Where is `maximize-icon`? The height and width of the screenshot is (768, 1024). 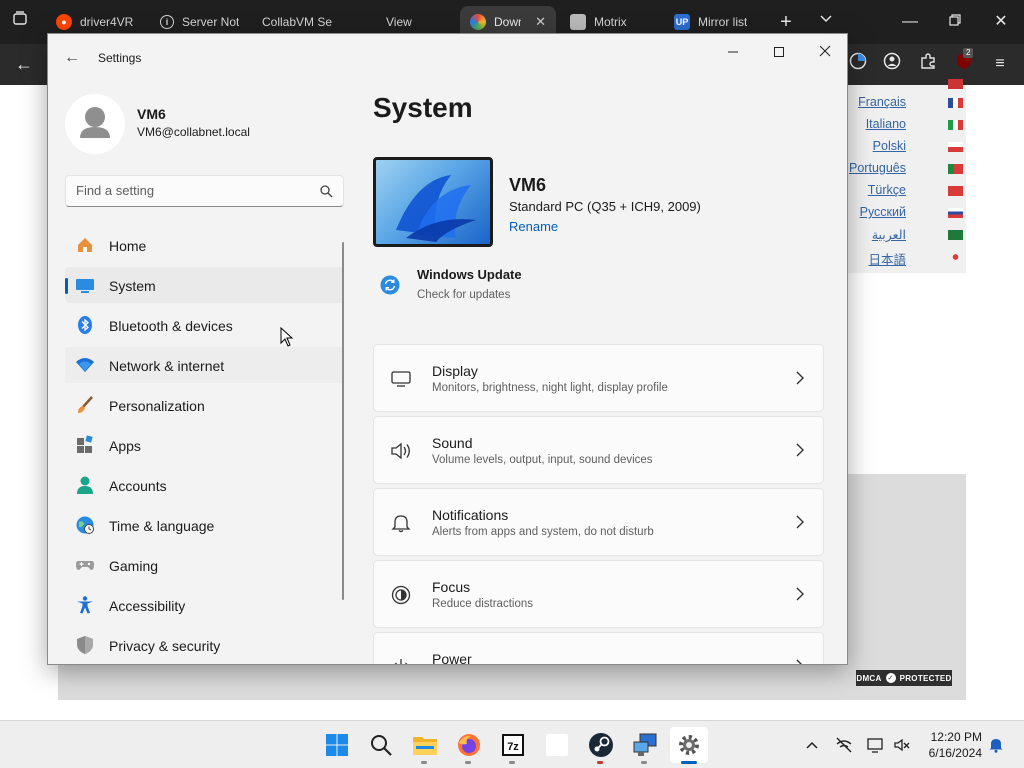
maximize-icon is located at coordinates (779, 52).